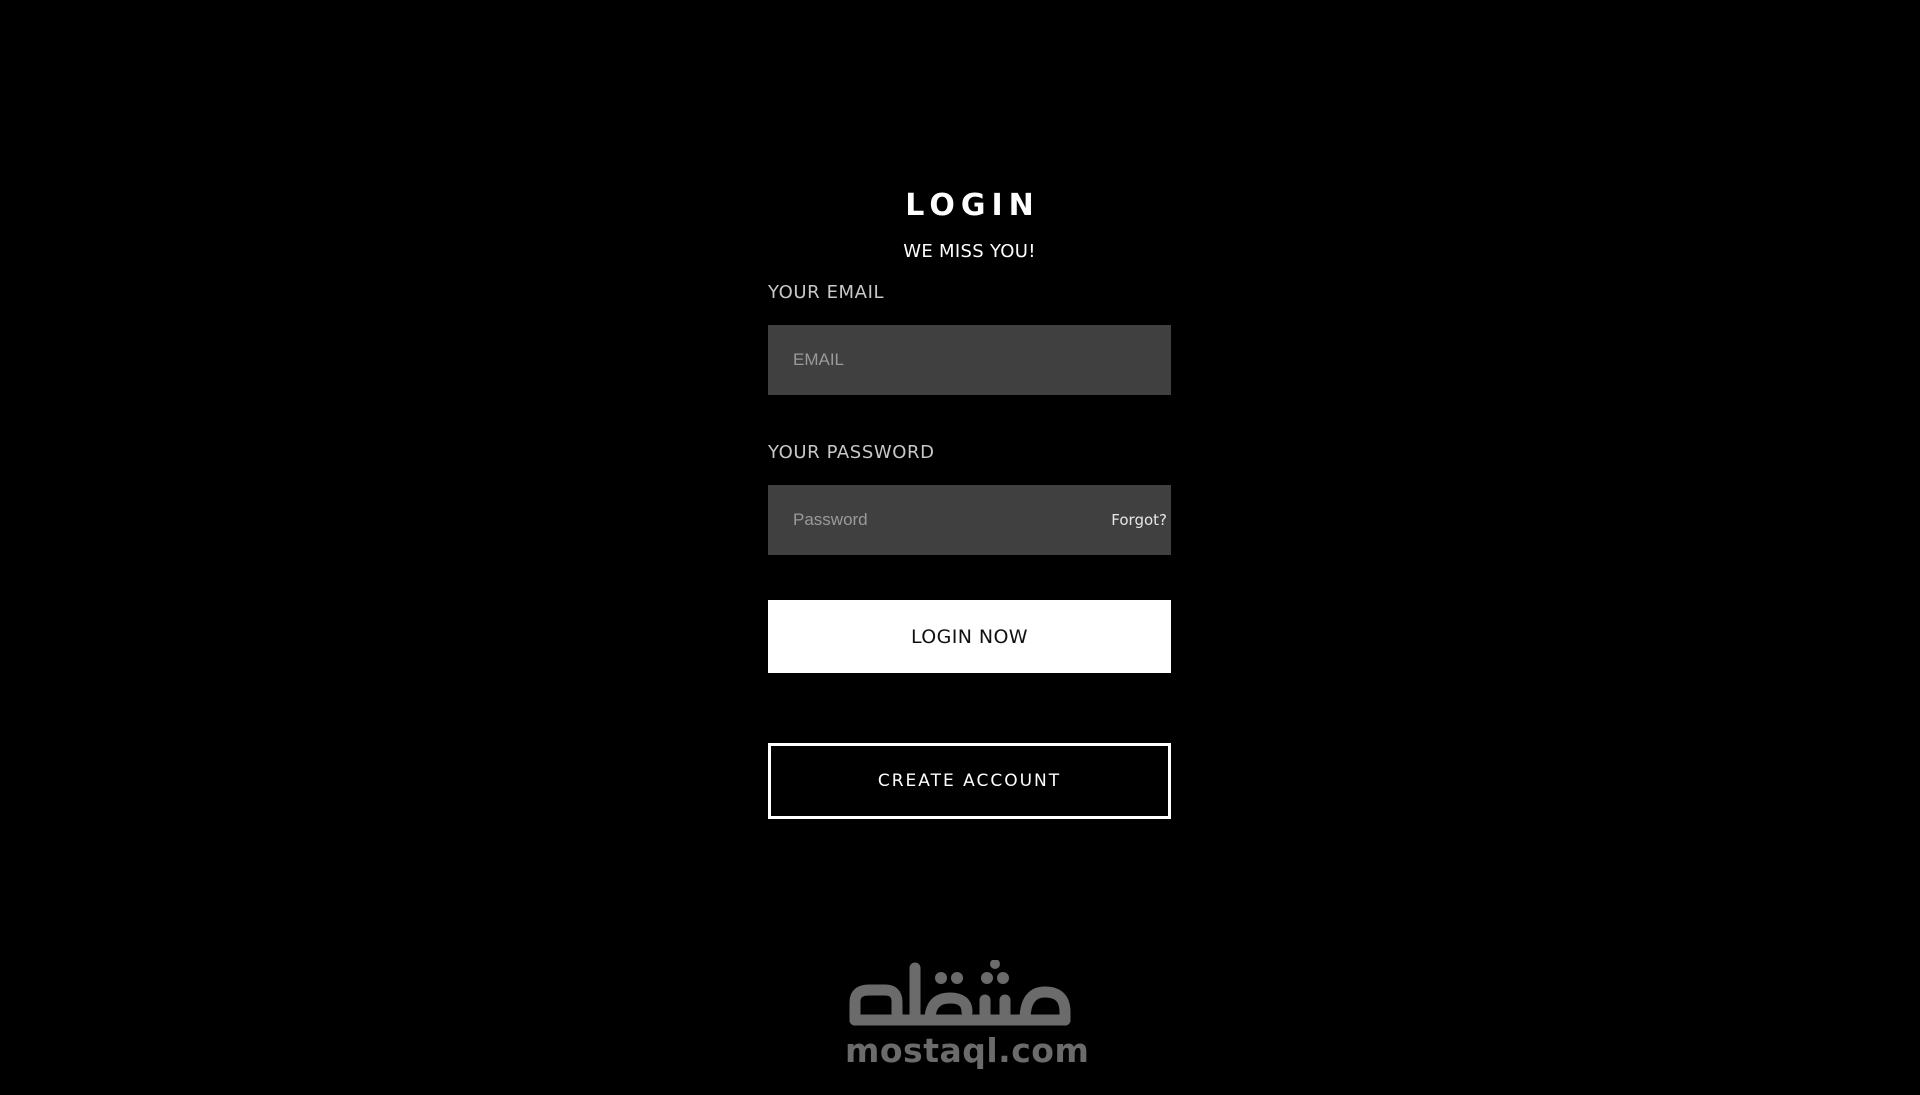  I want to click on forgot-password-link: Forgot?, so click(1139, 520).